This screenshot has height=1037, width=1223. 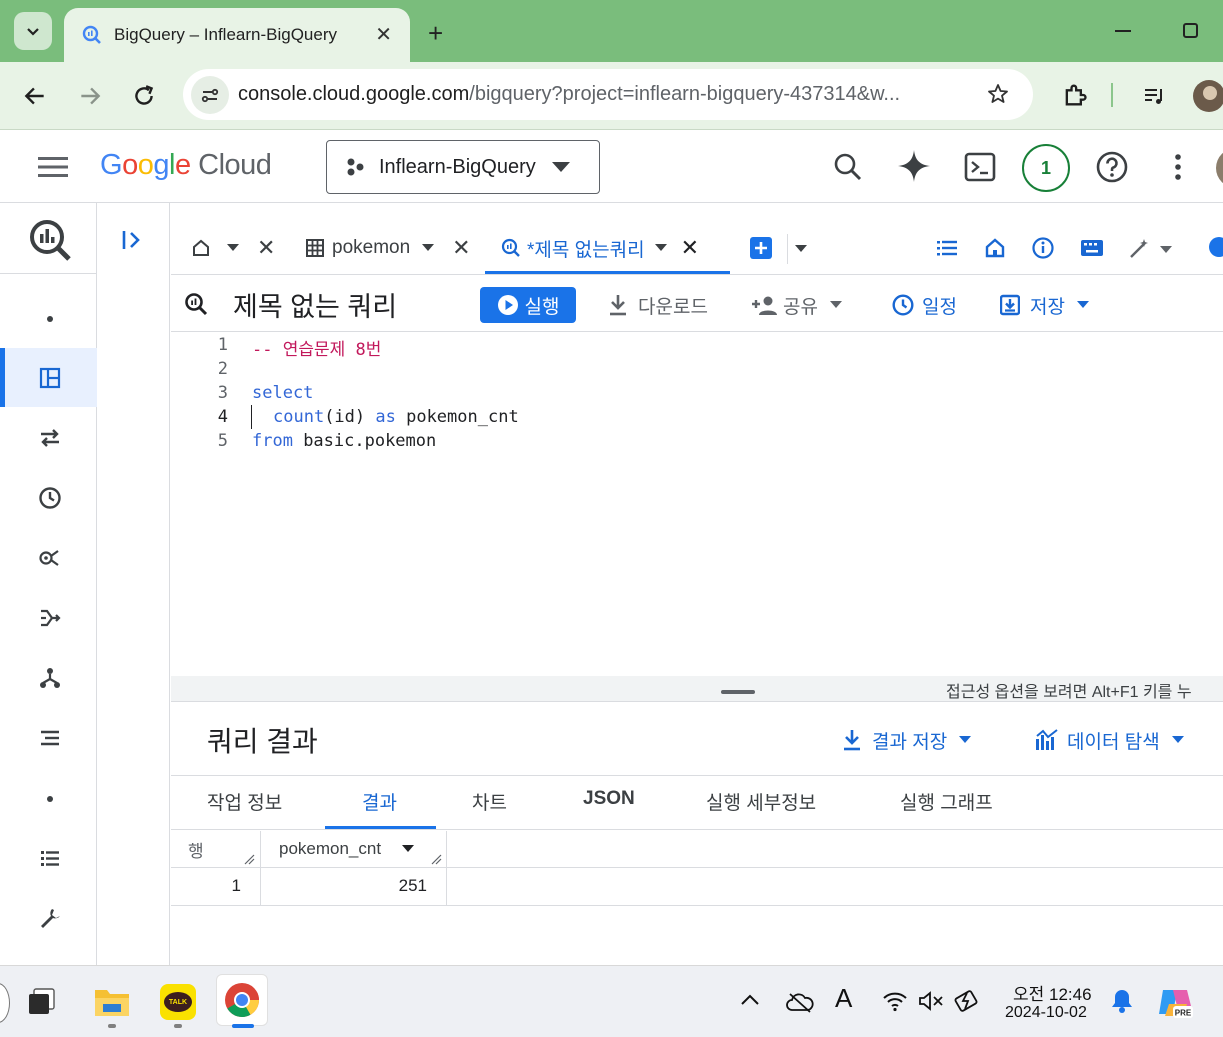 I want to click on keyboard-shortcuts-icon, so click(x=1092, y=248).